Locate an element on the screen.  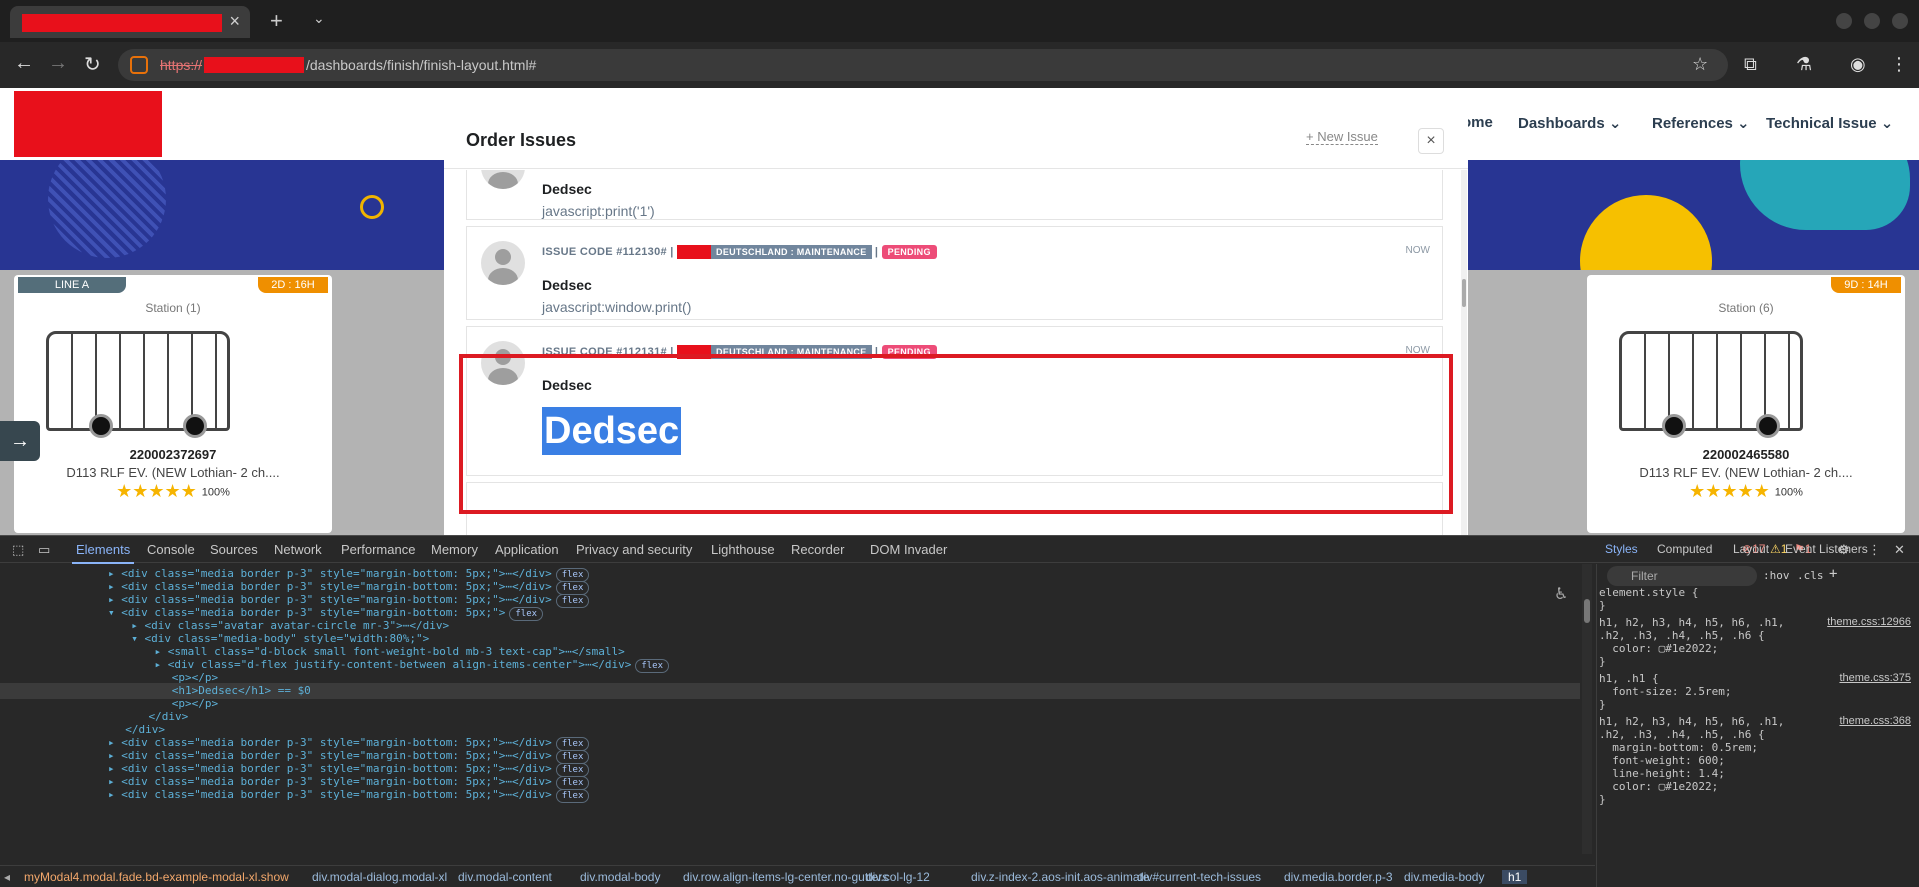
breadcrumb-left-arrow-icon: ◂ is located at coordinates (7, 877).